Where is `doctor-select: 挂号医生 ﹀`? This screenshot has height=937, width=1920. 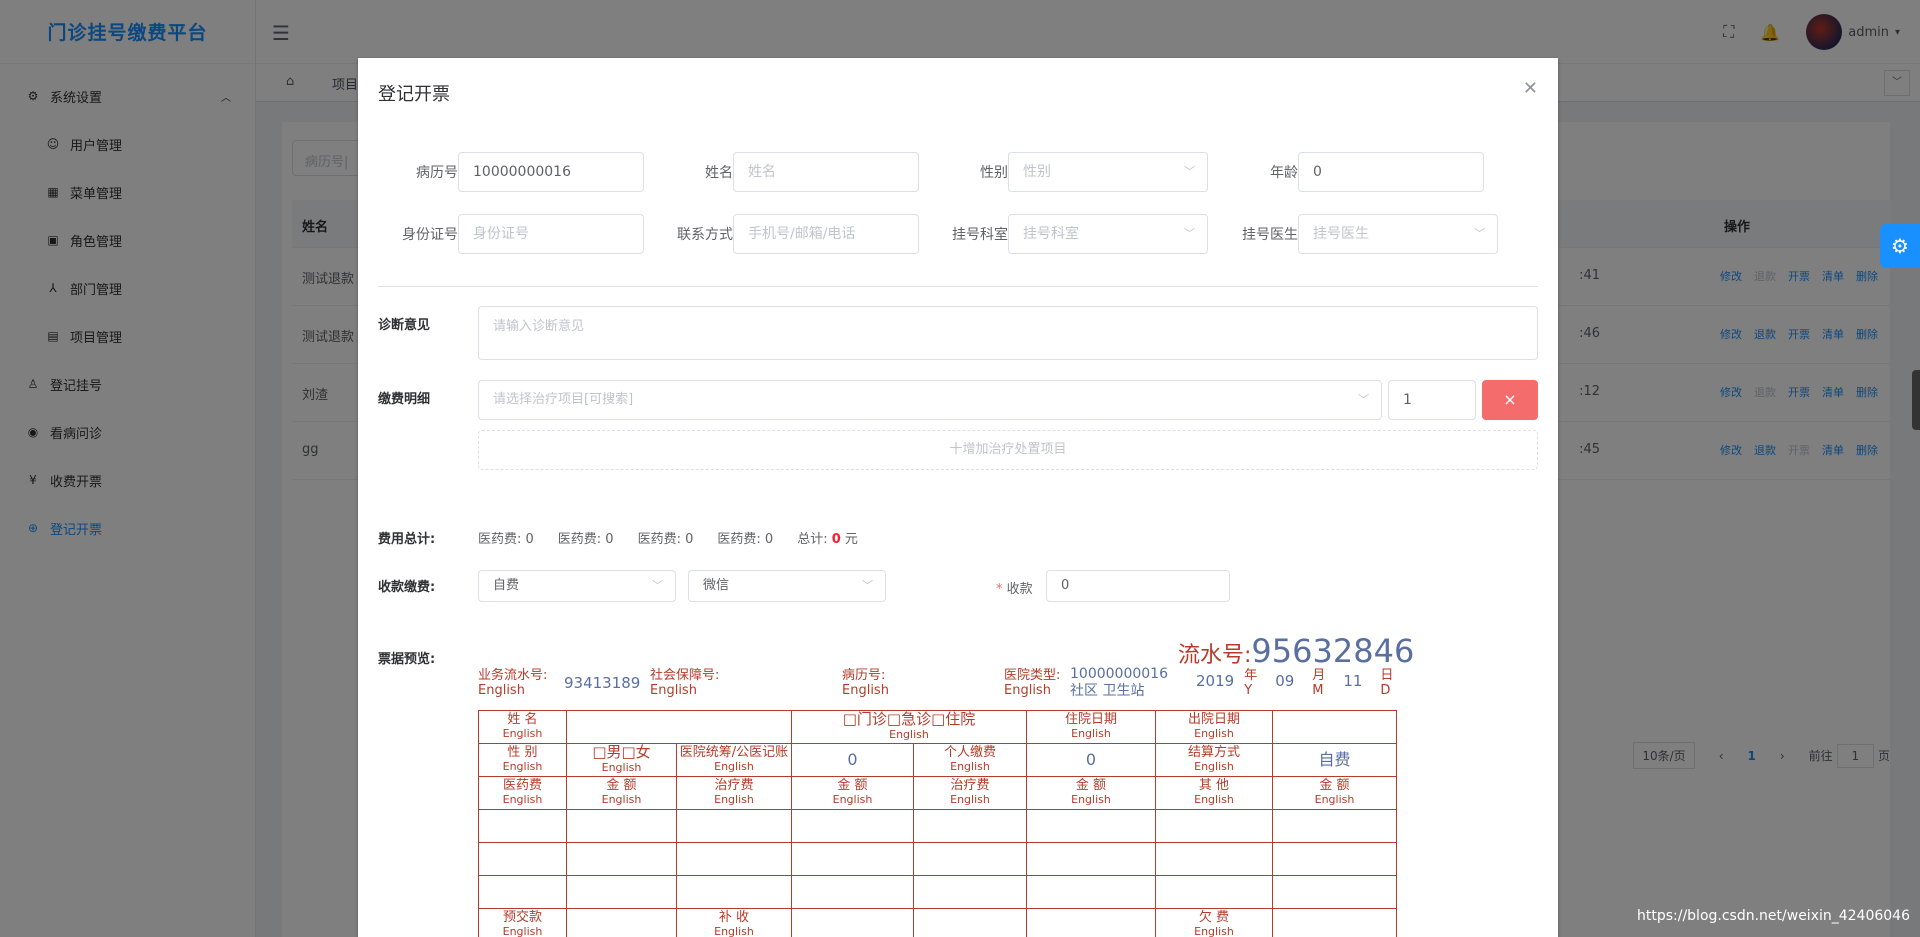
doctor-select: 挂号医生 ﹀ is located at coordinates (1398, 234).